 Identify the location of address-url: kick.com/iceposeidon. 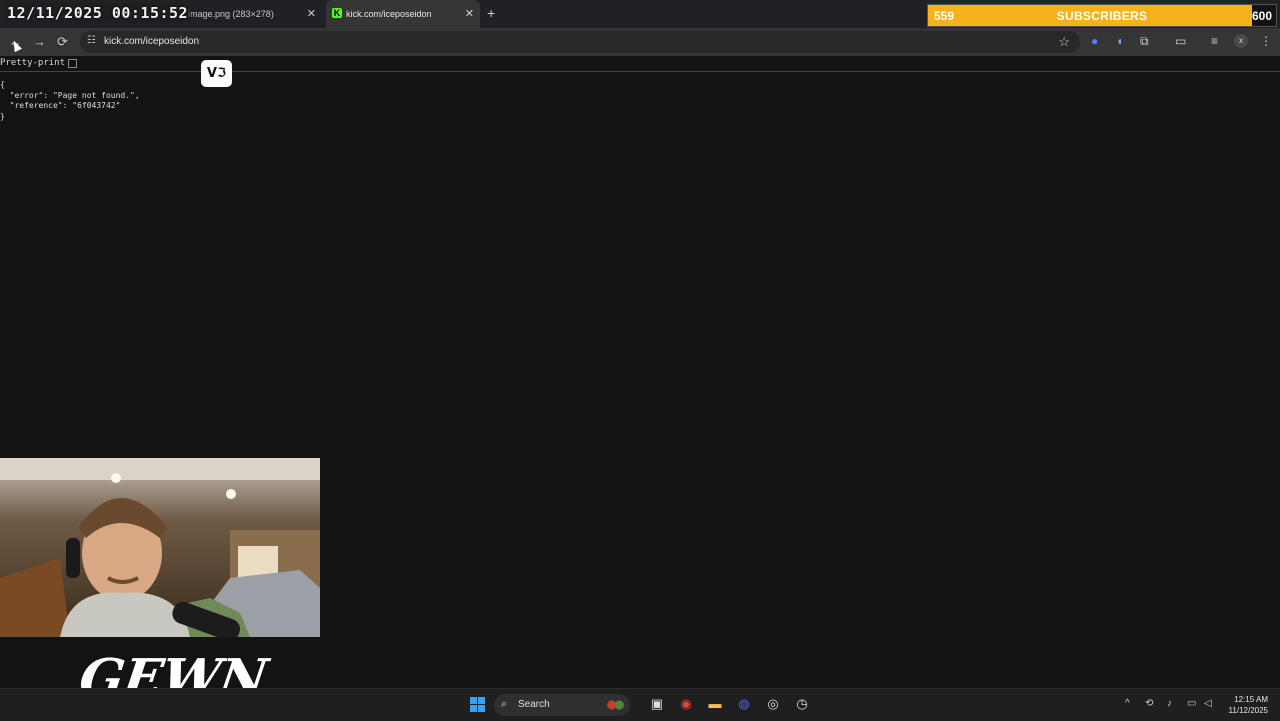
(151, 41).